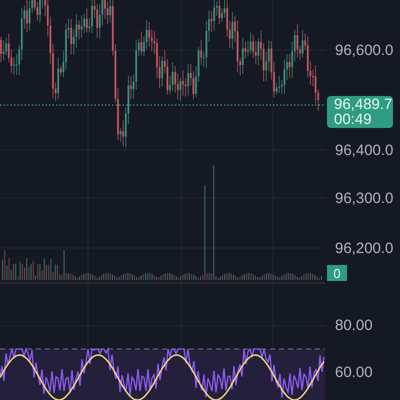 The image size is (400, 400). Describe the element at coordinates (354, 325) in the screenshot. I see `rsi-axis-label: 80.00` at that location.